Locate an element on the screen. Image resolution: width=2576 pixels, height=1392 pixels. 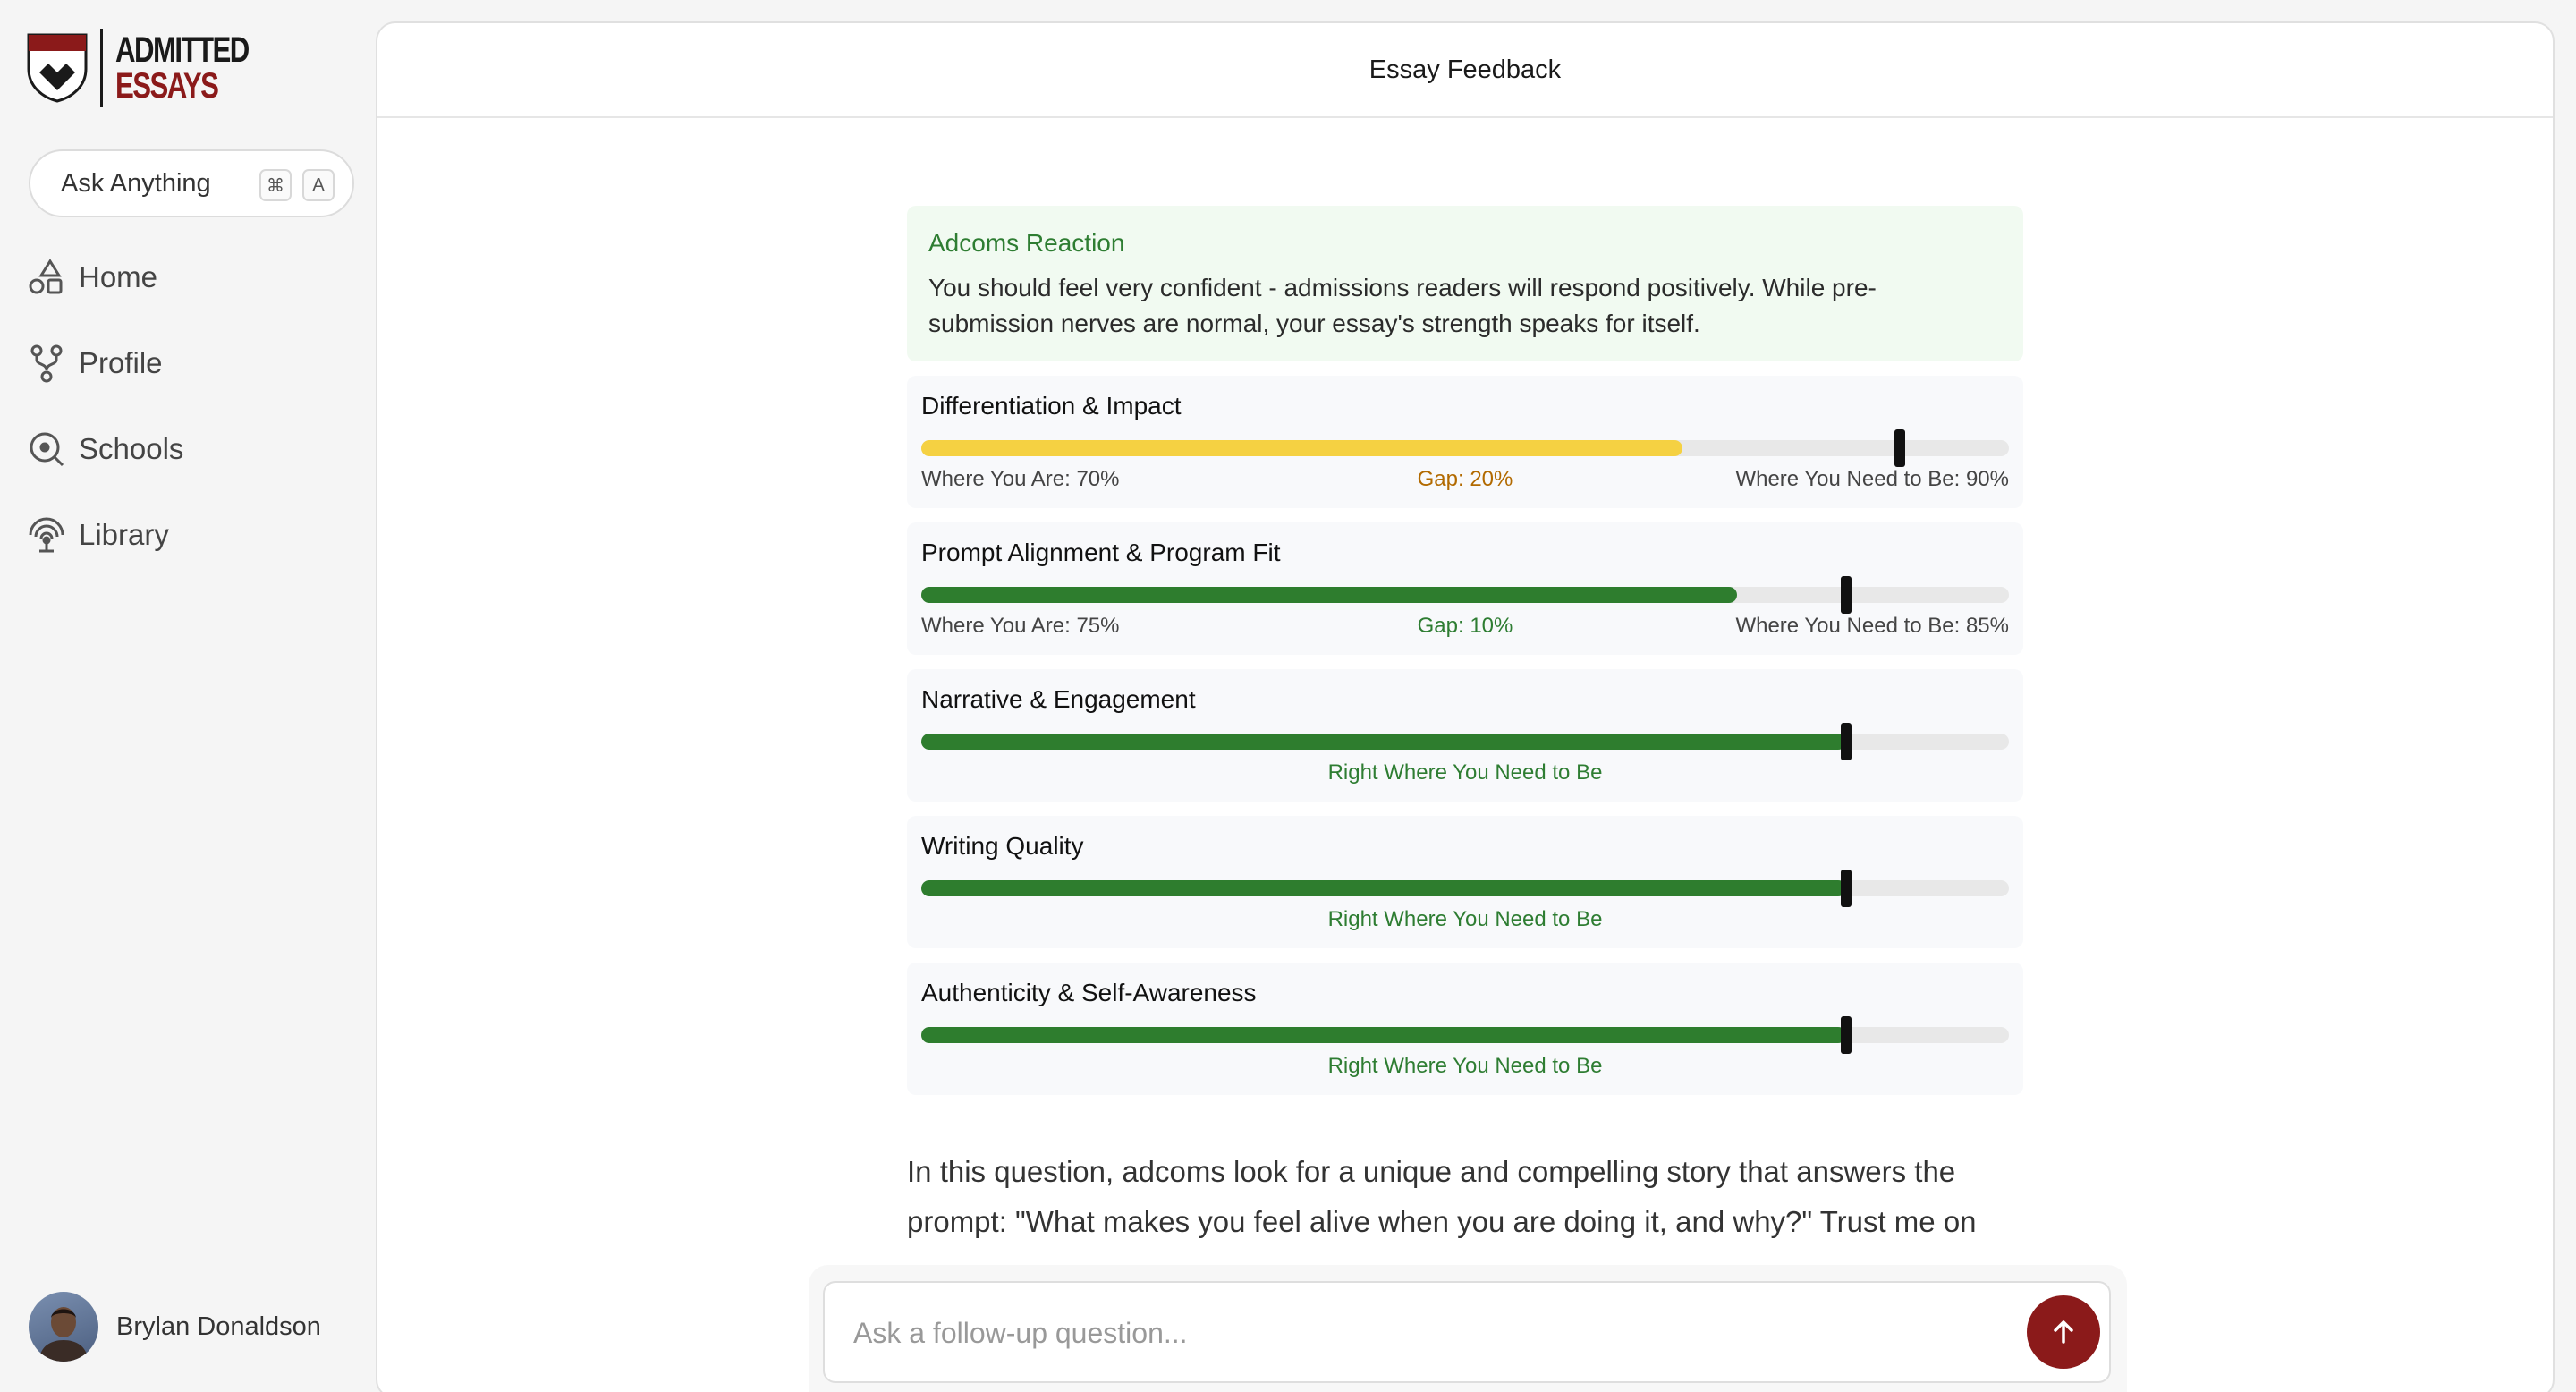
page-header: Essay Feedback is located at coordinates (1465, 70).